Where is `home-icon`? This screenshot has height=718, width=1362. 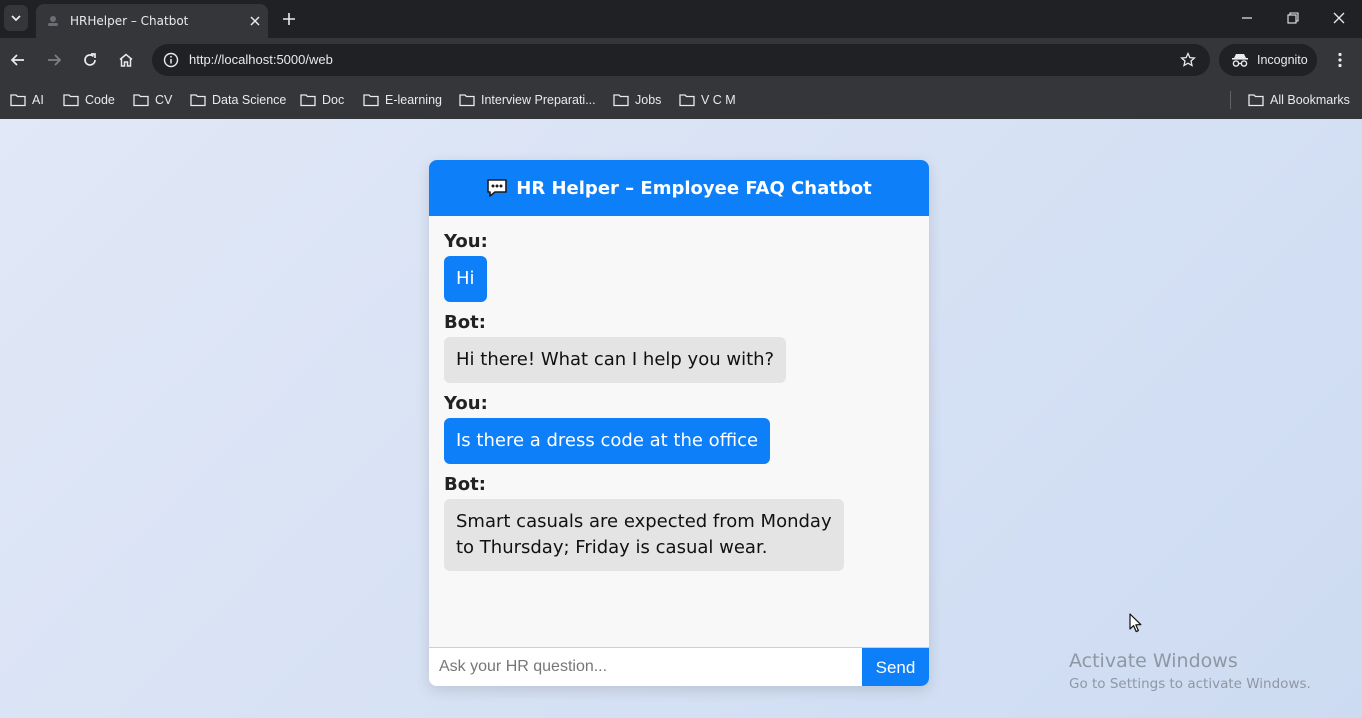
home-icon is located at coordinates (126, 60).